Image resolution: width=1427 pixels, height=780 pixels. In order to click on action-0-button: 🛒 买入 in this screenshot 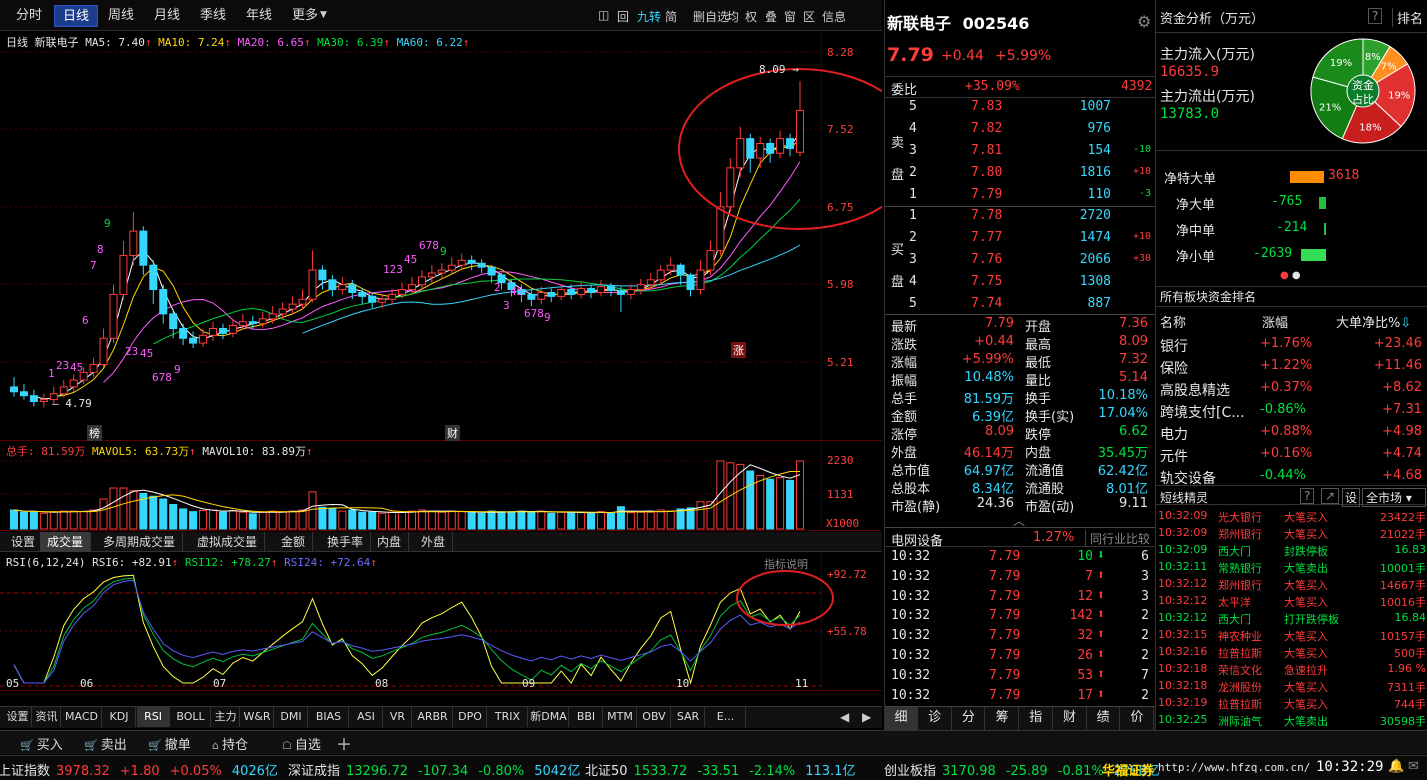, I will do `click(41, 743)`.